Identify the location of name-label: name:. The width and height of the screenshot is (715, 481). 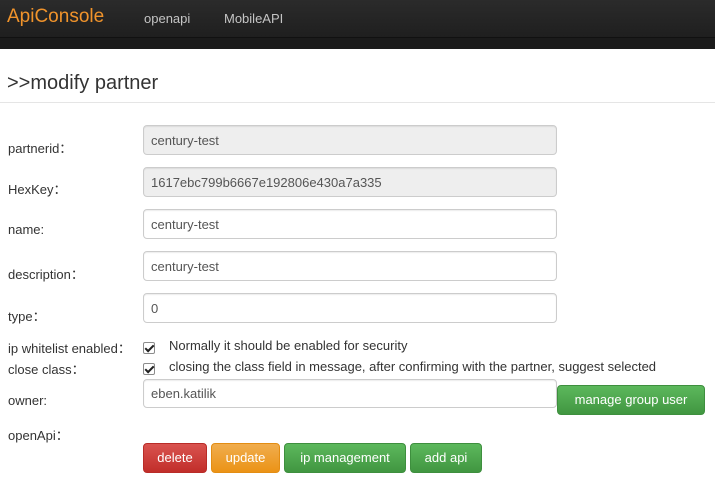
(26, 229).